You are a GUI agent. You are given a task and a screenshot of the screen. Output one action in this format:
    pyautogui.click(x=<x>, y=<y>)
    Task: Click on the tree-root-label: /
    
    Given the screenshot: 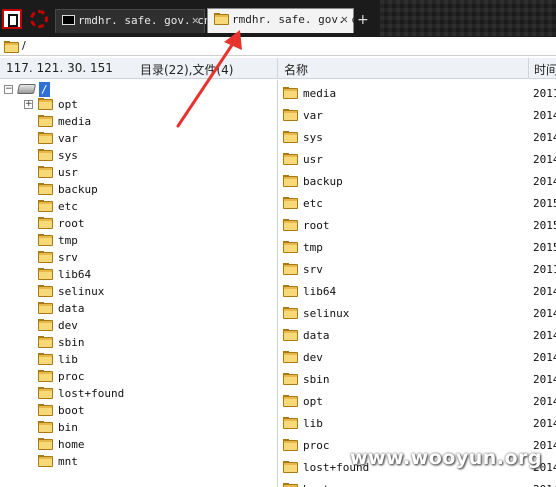 What is the action you would take?
    pyautogui.click(x=44, y=89)
    